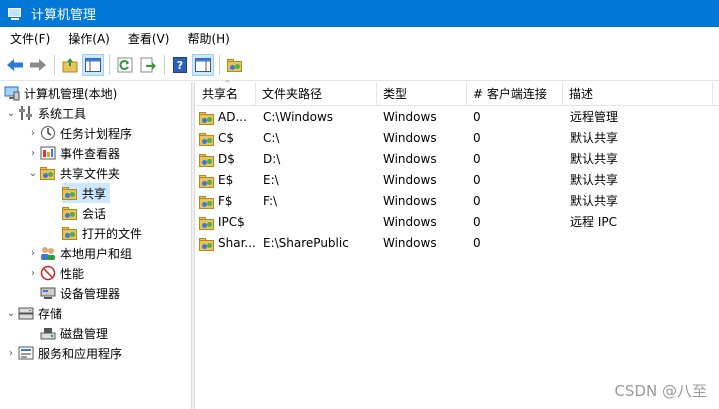 This screenshot has width=719, height=409. I want to click on tree-item-device-manager: 设备管理器, so click(80, 293).